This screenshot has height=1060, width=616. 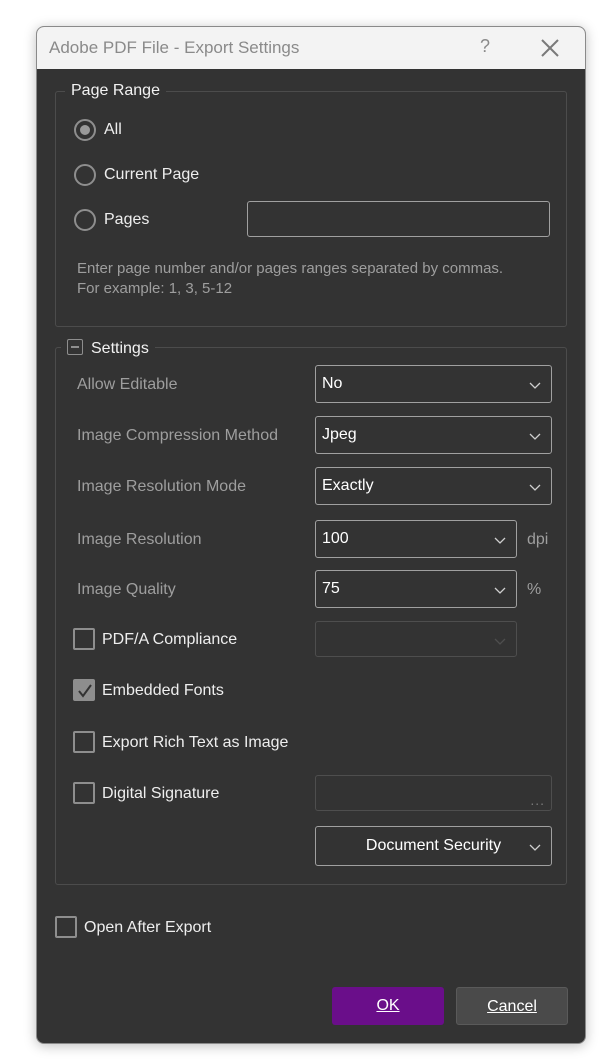 What do you see at coordinates (433, 435) in the screenshot?
I see `image-compression-dropdown: Jpeg` at bounding box center [433, 435].